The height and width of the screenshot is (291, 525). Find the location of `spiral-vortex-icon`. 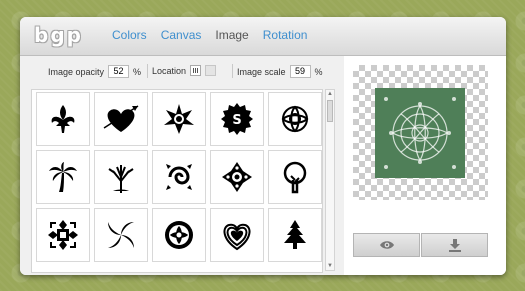

spiral-vortex-icon is located at coordinates (121, 235).